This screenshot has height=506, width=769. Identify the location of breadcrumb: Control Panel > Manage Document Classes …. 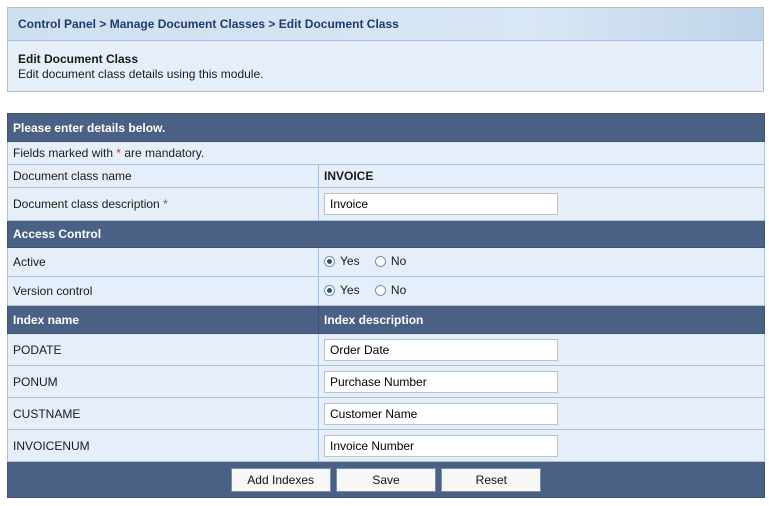
(385, 23).